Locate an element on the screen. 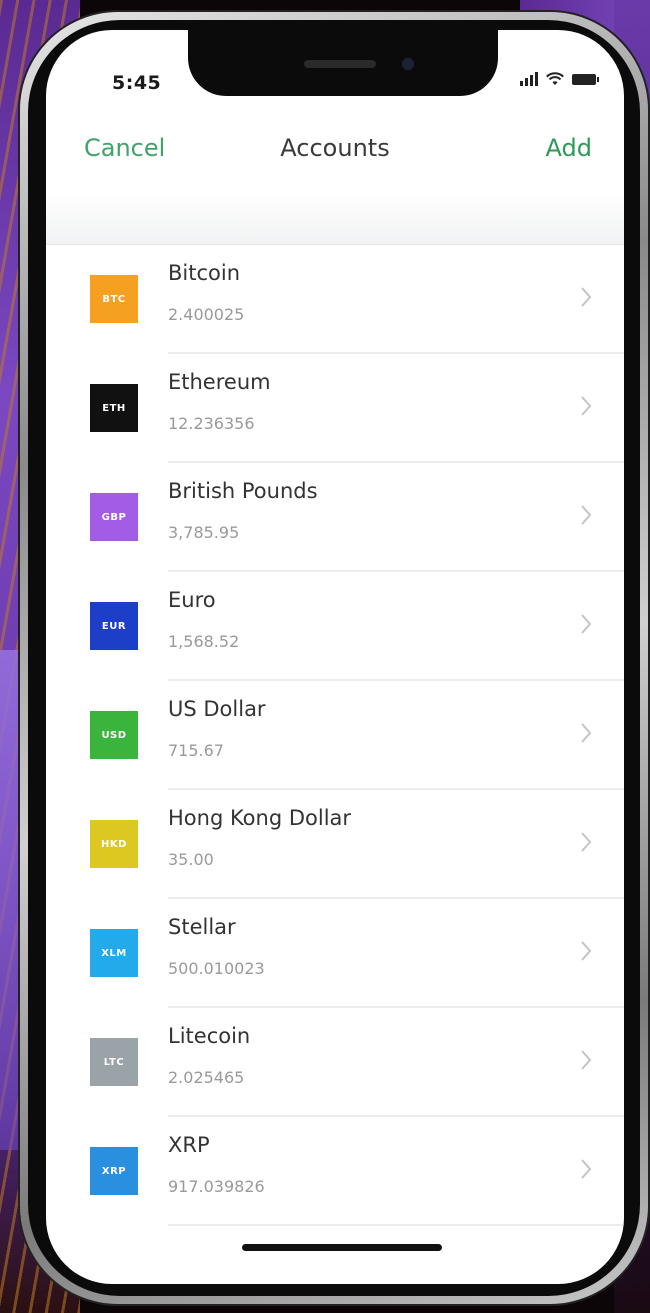 This screenshot has height=1313, width=650. account-row-eur: EUR Euro 1,568.52 is located at coordinates (335, 626).